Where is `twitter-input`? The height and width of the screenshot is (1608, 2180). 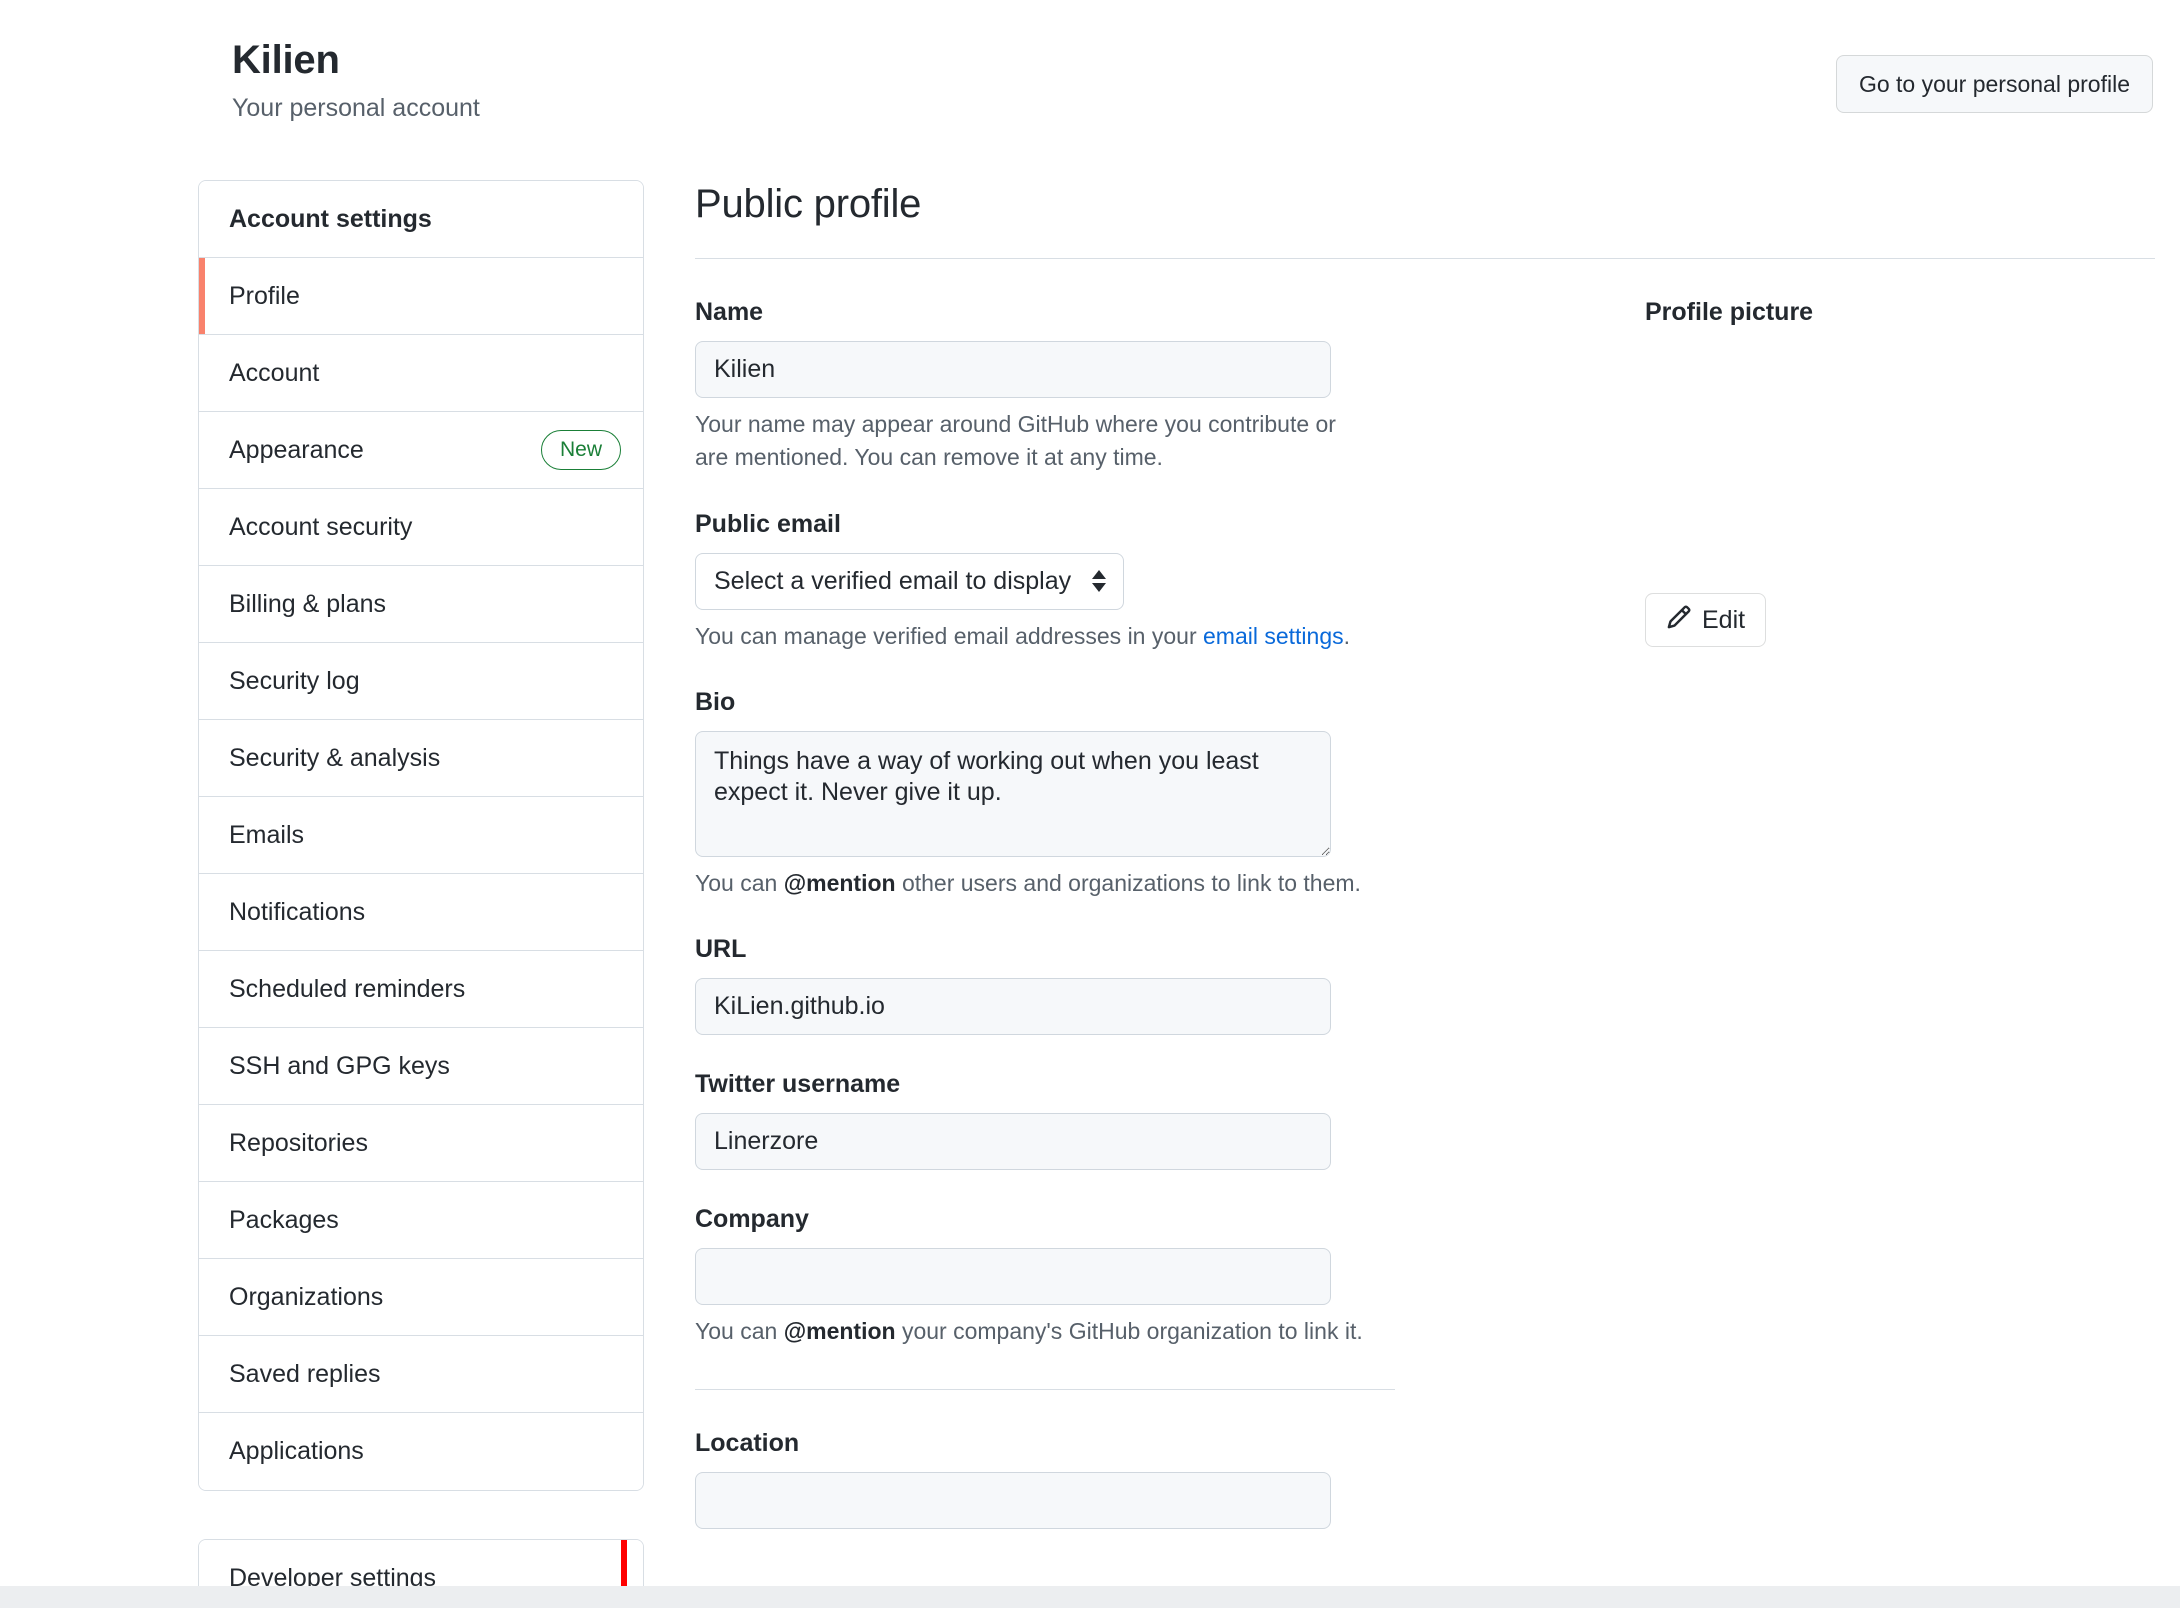 twitter-input is located at coordinates (1013, 1142).